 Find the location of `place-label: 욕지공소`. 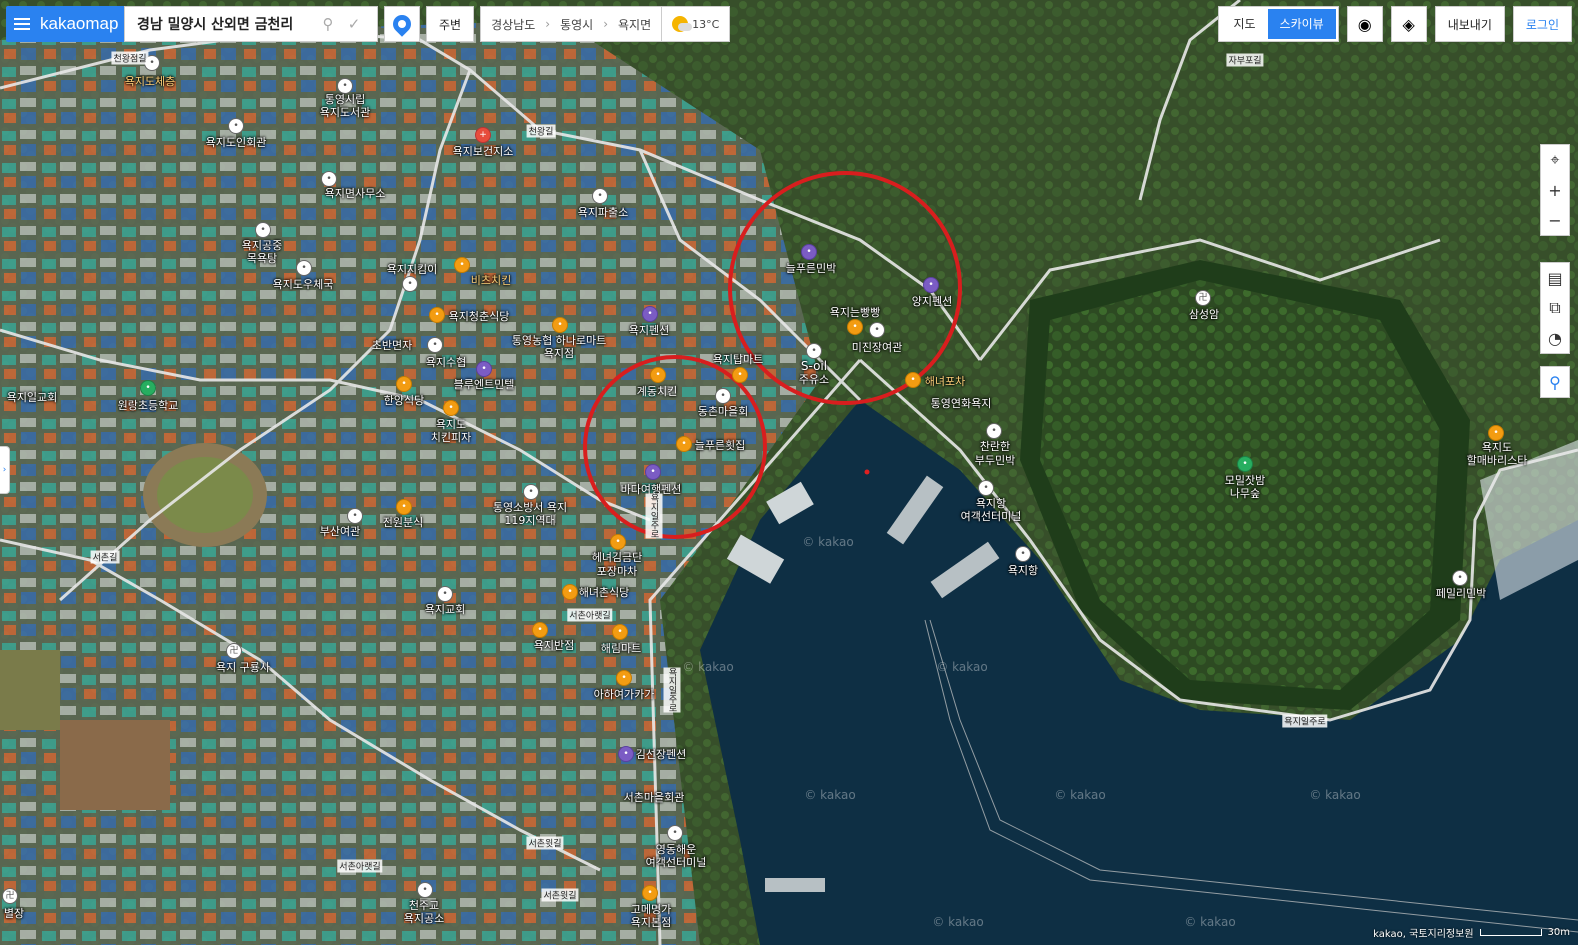

place-label: 욕지공소 is located at coordinates (424, 918).